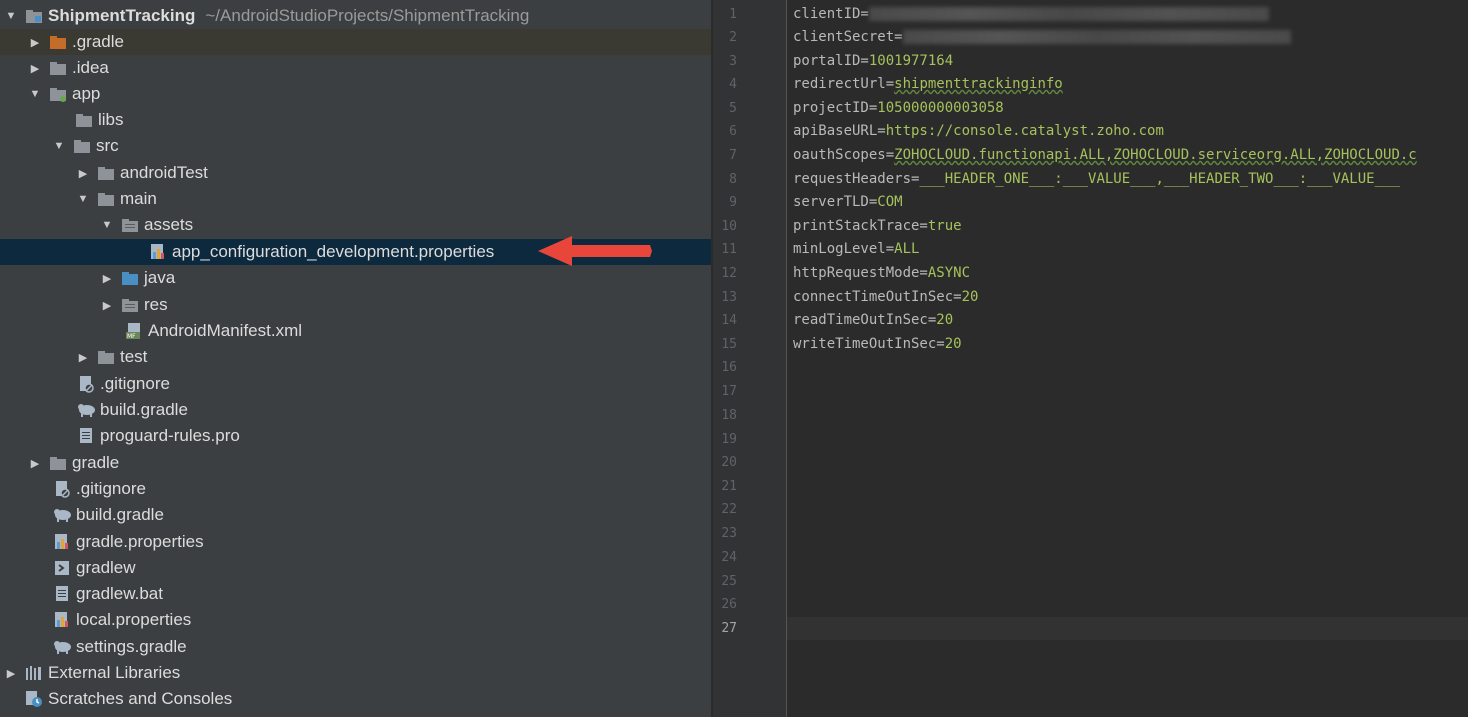  What do you see at coordinates (355, 410) in the screenshot?
I see `tree-item-app-build-gradle: build.gradle` at bounding box center [355, 410].